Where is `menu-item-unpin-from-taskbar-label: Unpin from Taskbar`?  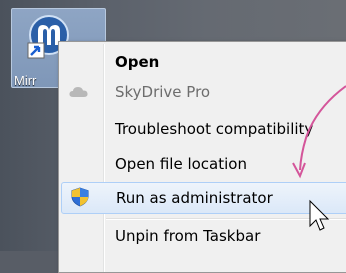 menu-item-unpin-from-taskbar-label: Unpin from Taskbar is located at coordinates (188, 236).